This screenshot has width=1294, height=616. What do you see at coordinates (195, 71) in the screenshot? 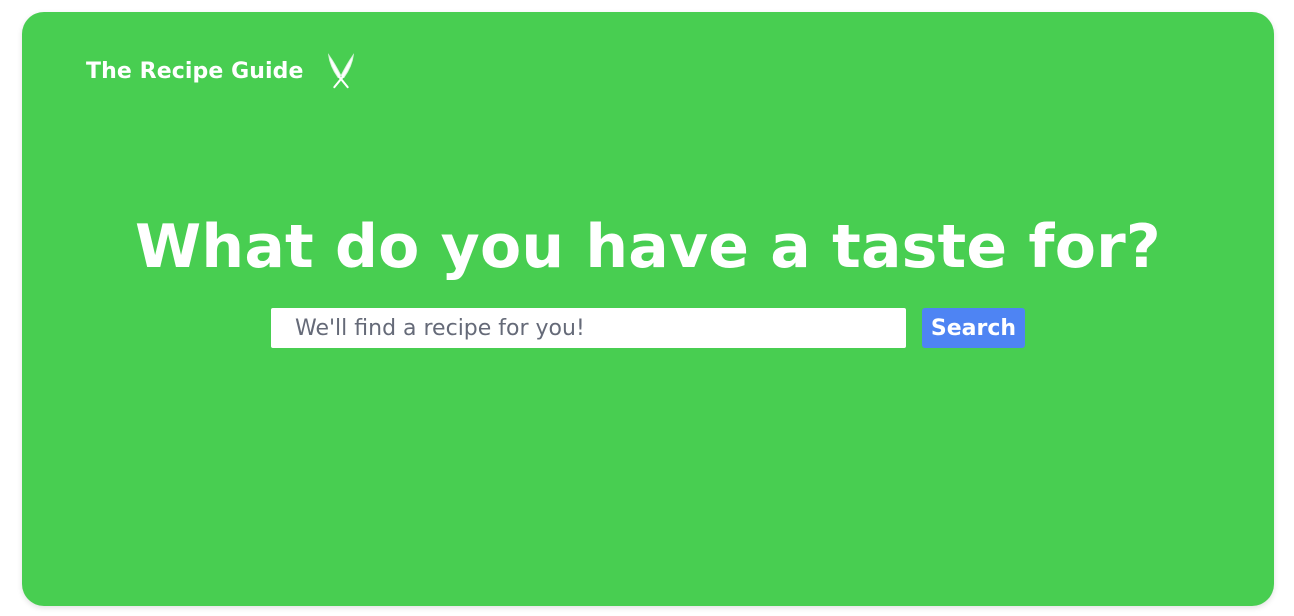
I see `brand-title: The Recipe Guide` at bounding box center [195, 71].